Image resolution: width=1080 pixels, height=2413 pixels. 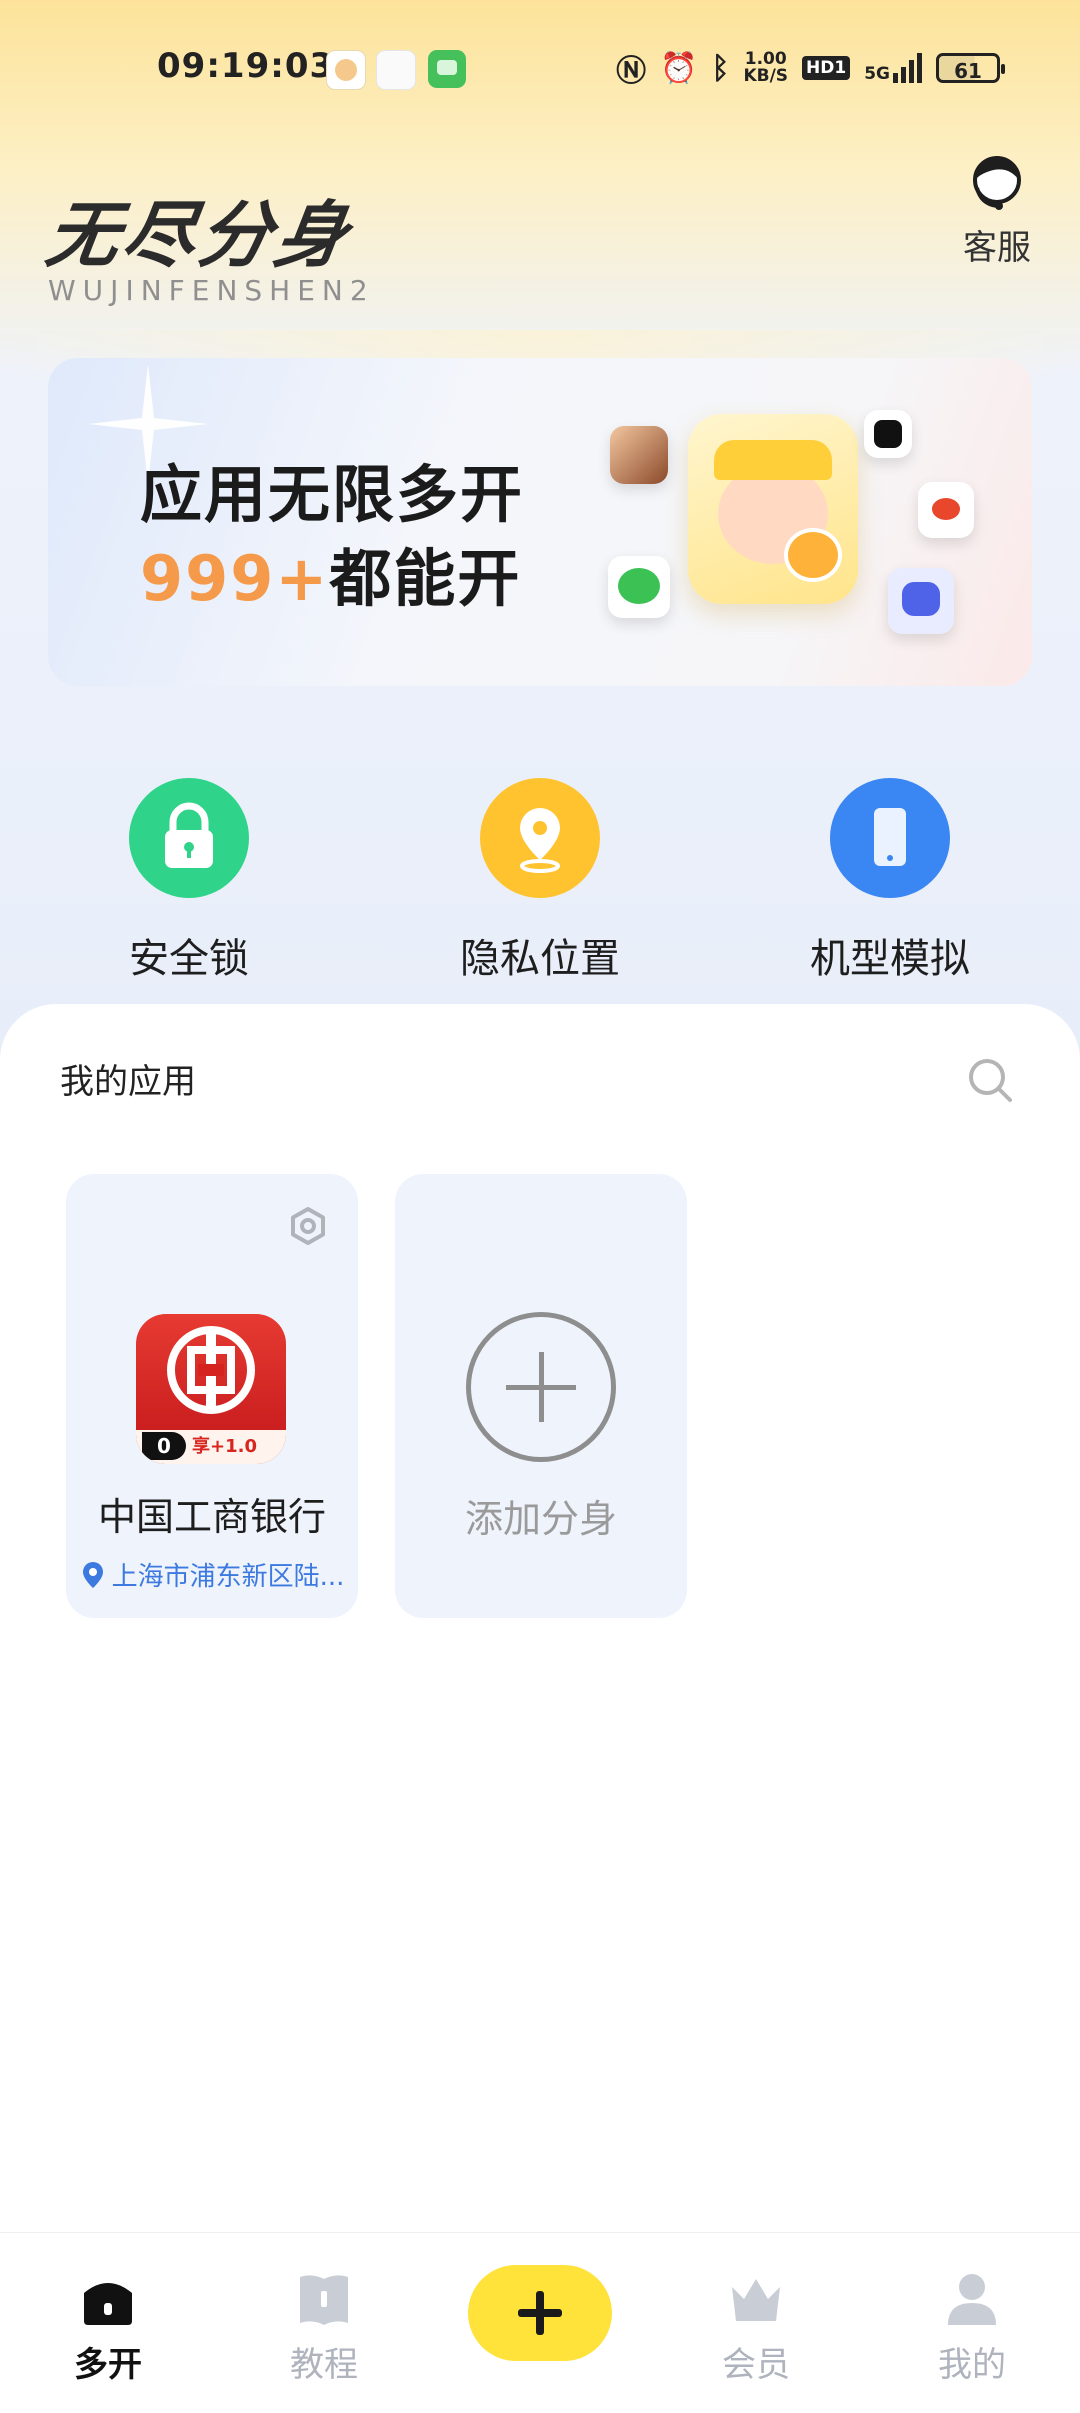 I want to click on device-simulation-button: 机型模拟, so click(x=890, y=881).